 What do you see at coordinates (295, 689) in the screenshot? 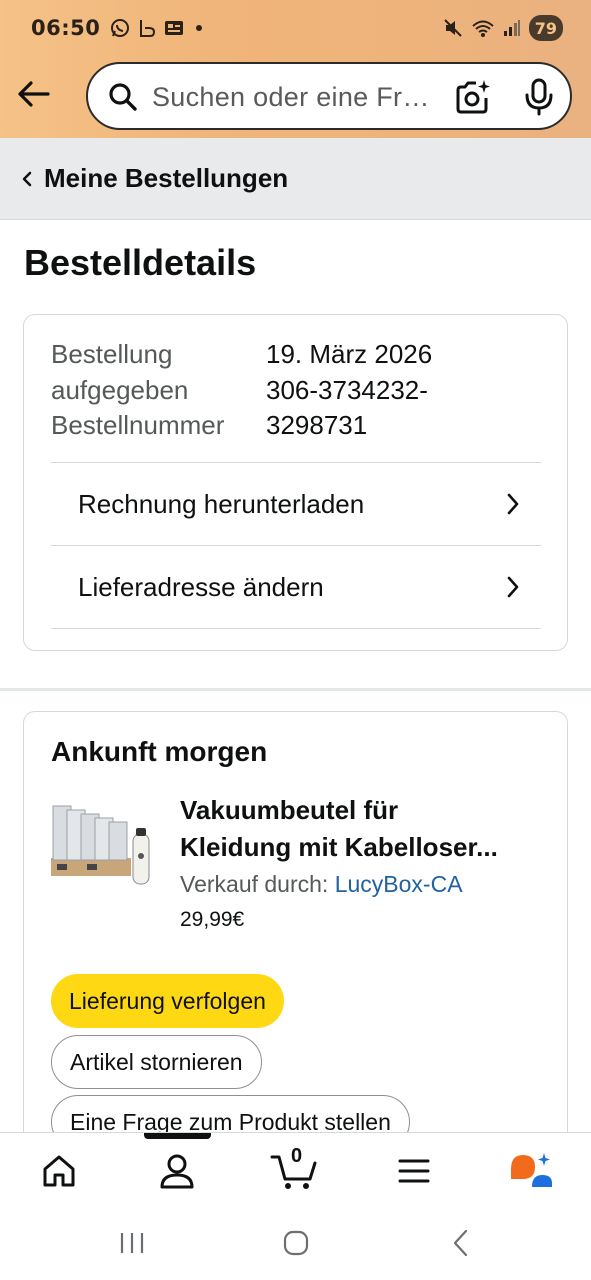
I see `section-separator` at bounding box center [295, 689].